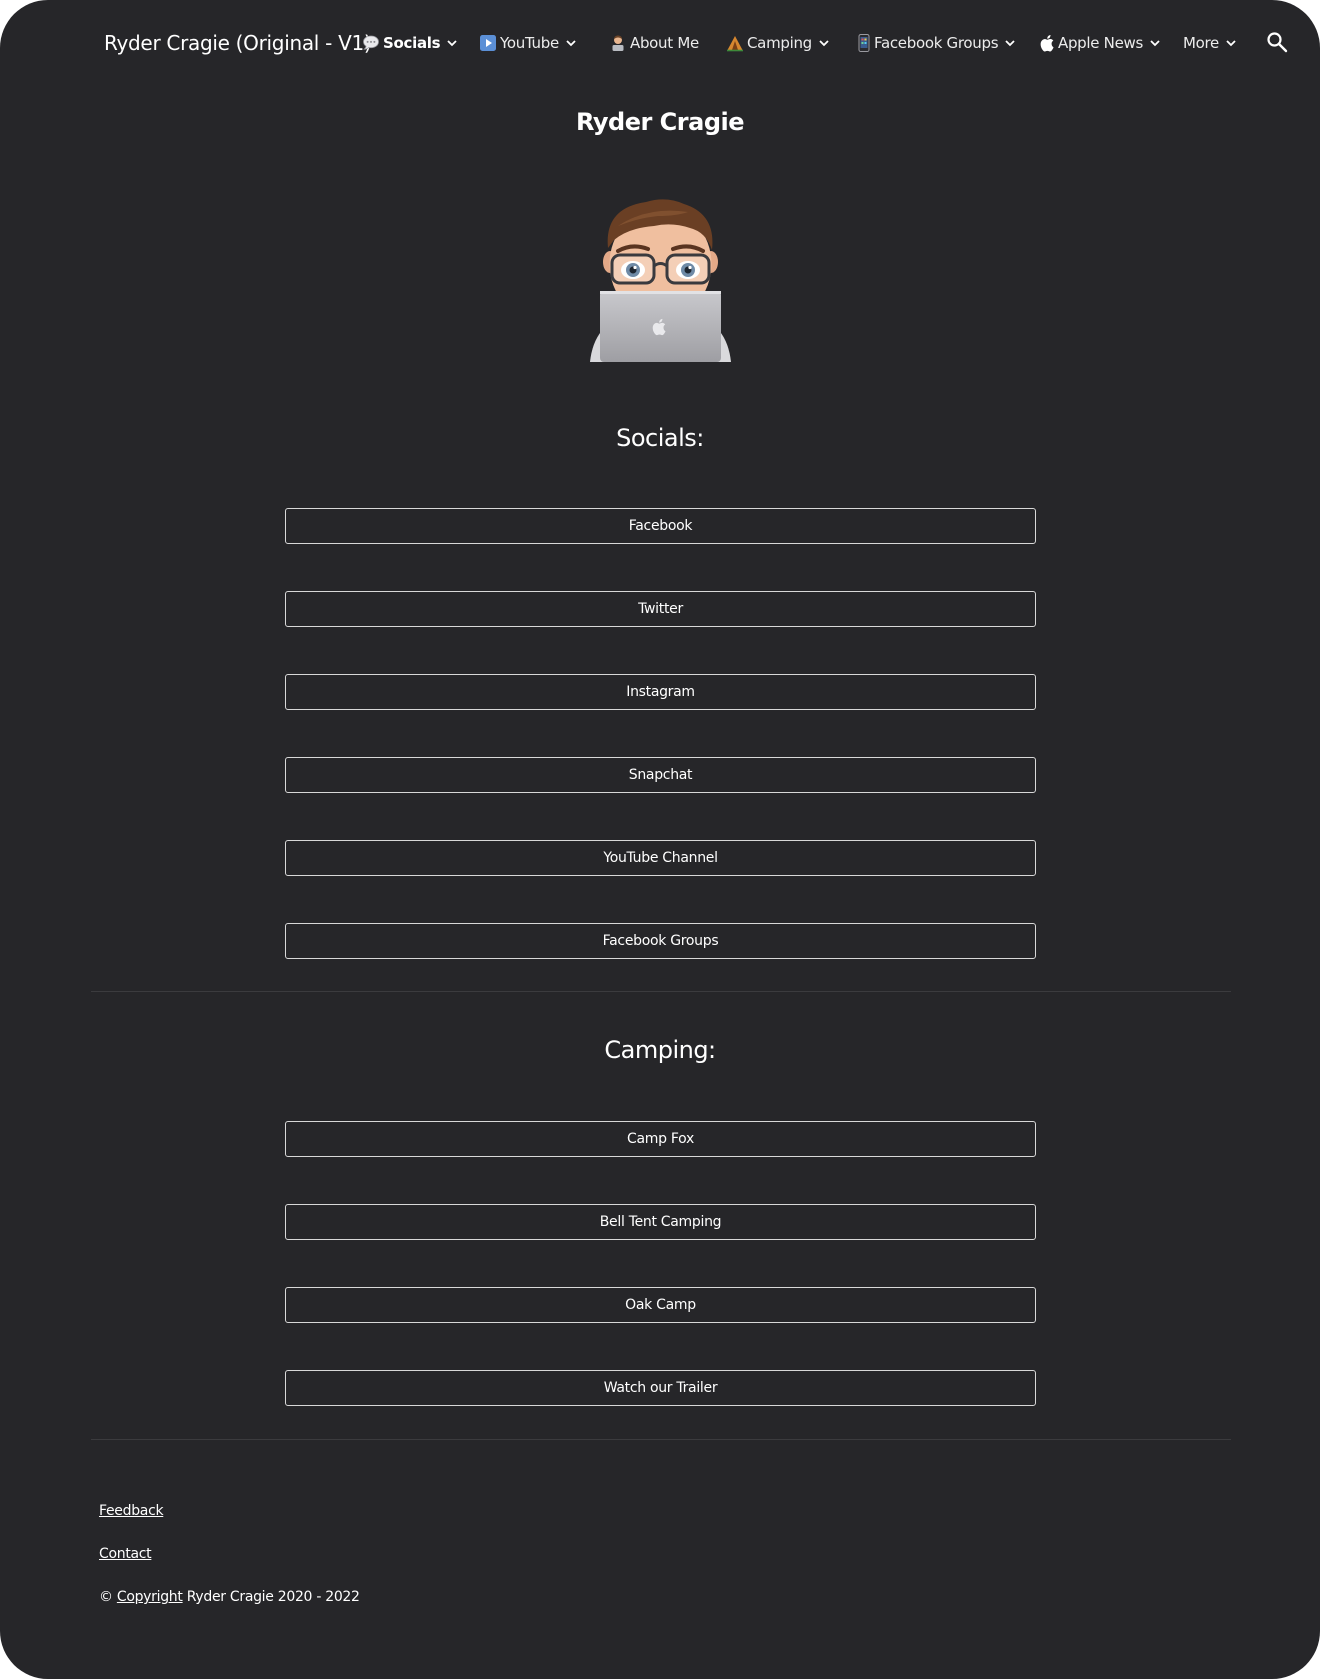  I want to click on person-icon, so click(618, 43).